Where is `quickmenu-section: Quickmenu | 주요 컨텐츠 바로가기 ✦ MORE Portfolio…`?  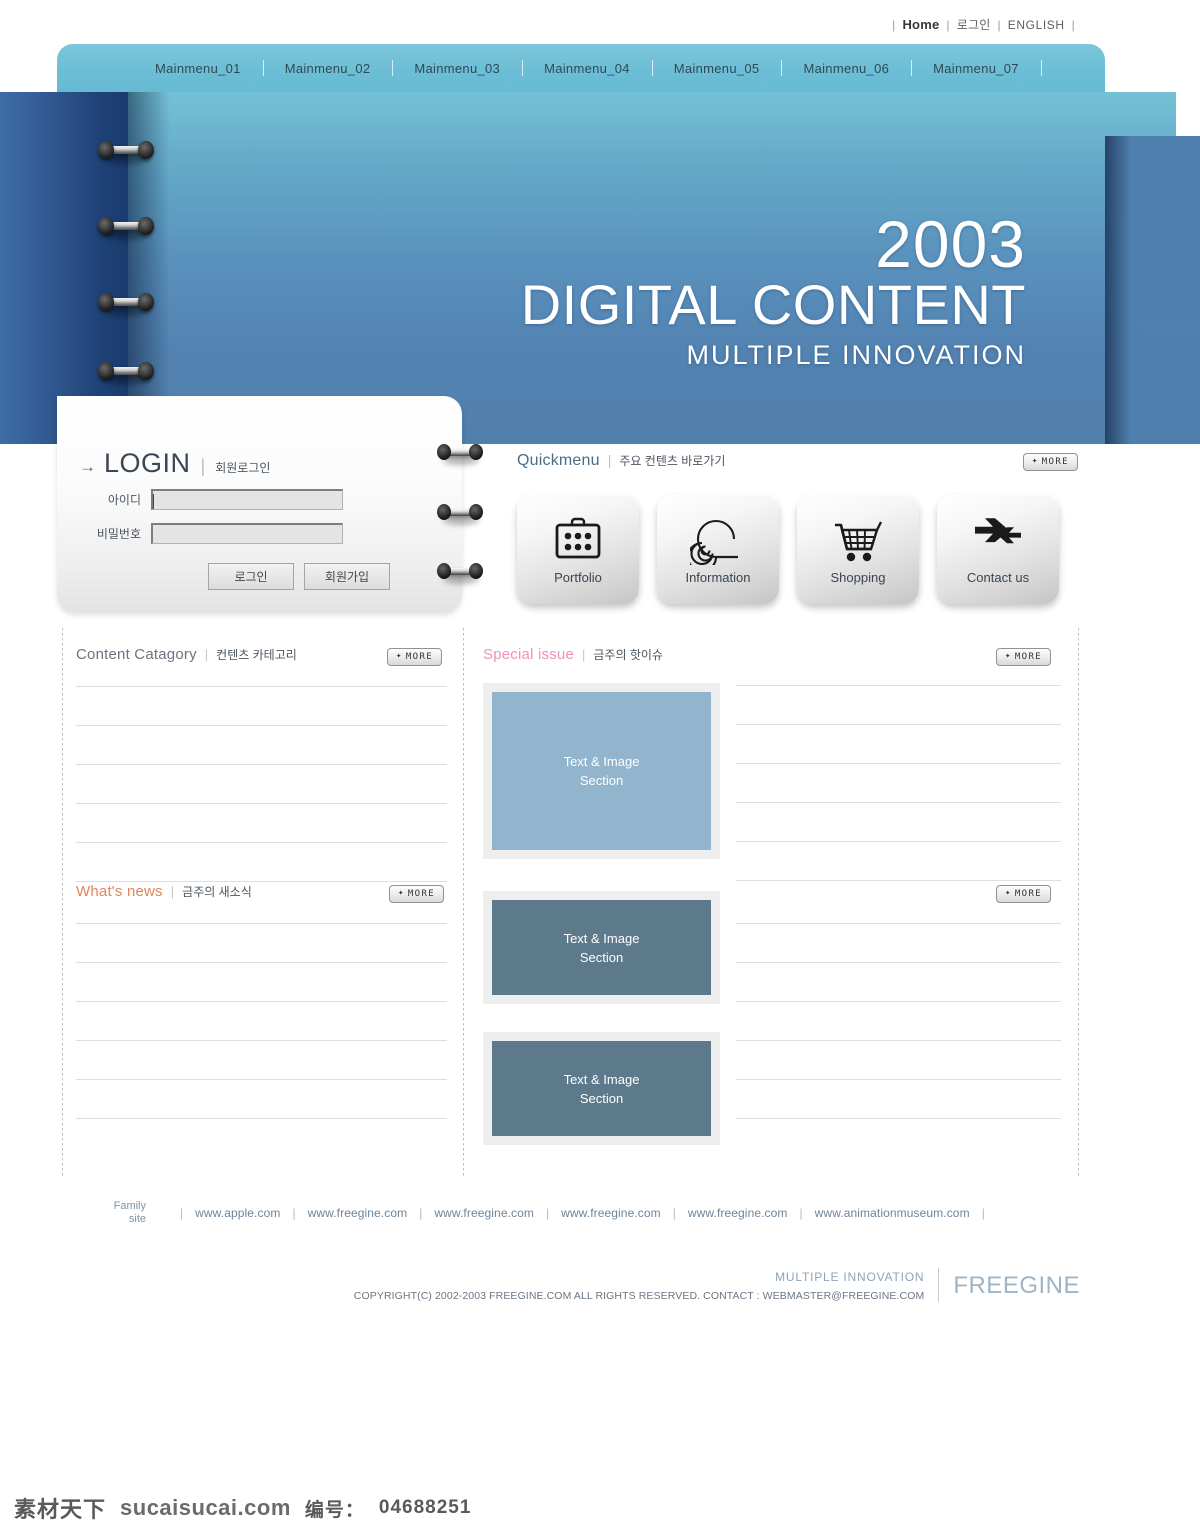 quickmenu-section: Quickmenu | 주요 컨텐츠 바로가기 ✦ MORE Portfolio… is located at coordinates (797, 527).